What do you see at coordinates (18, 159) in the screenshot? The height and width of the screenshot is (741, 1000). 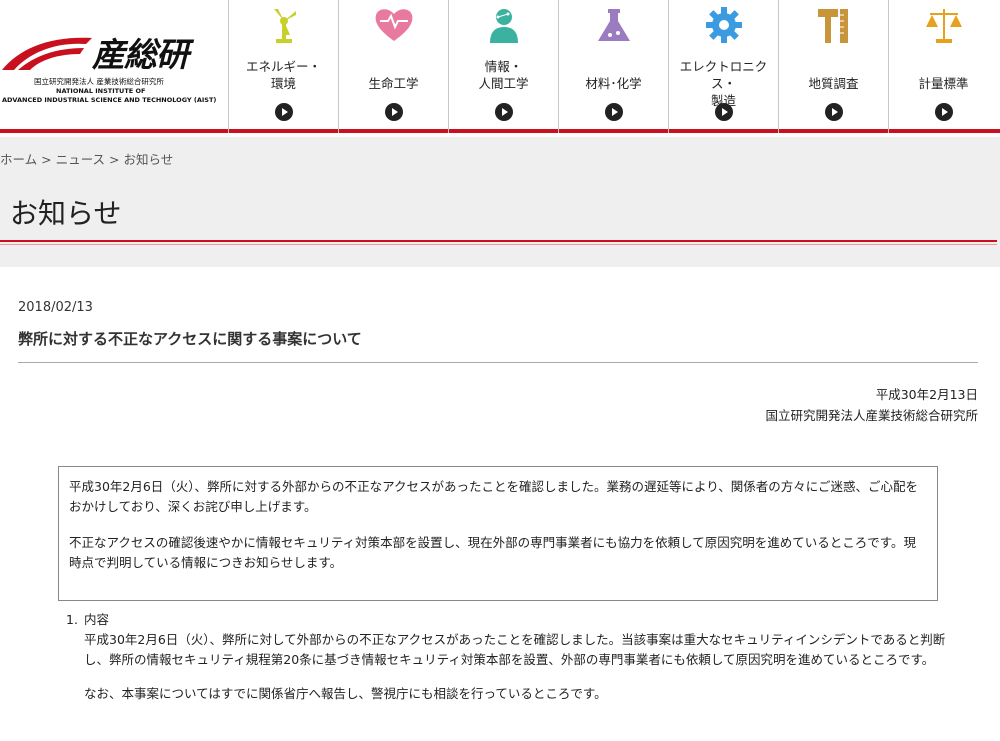 I see `breadcrumb-home: ホーム` at bounding box center [18, 159].